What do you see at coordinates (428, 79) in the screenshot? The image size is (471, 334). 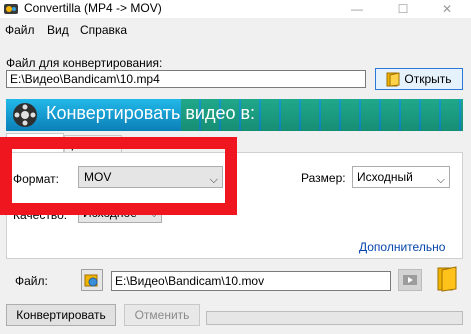 I see `open-button-label: Открыть` at bounding box center [428, 79].